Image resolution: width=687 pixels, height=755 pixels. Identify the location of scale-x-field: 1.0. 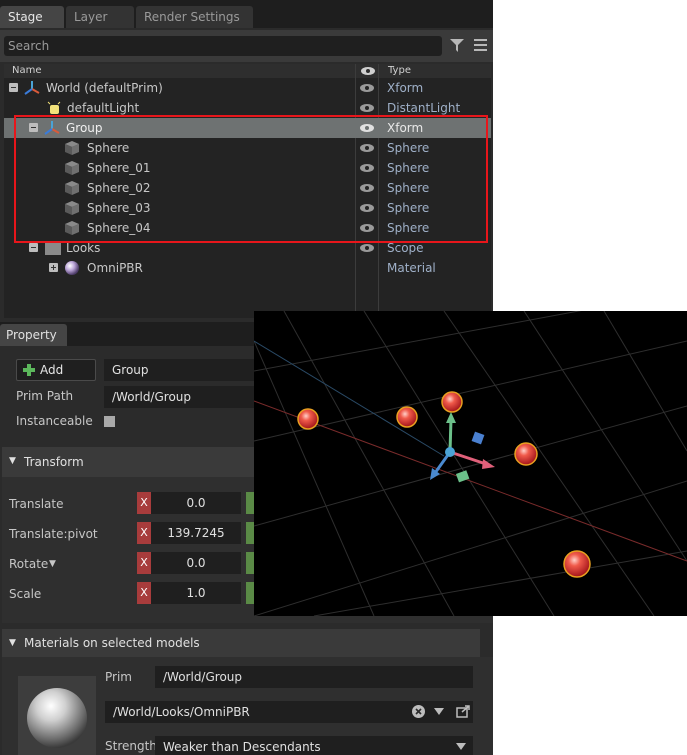
(196, 593).